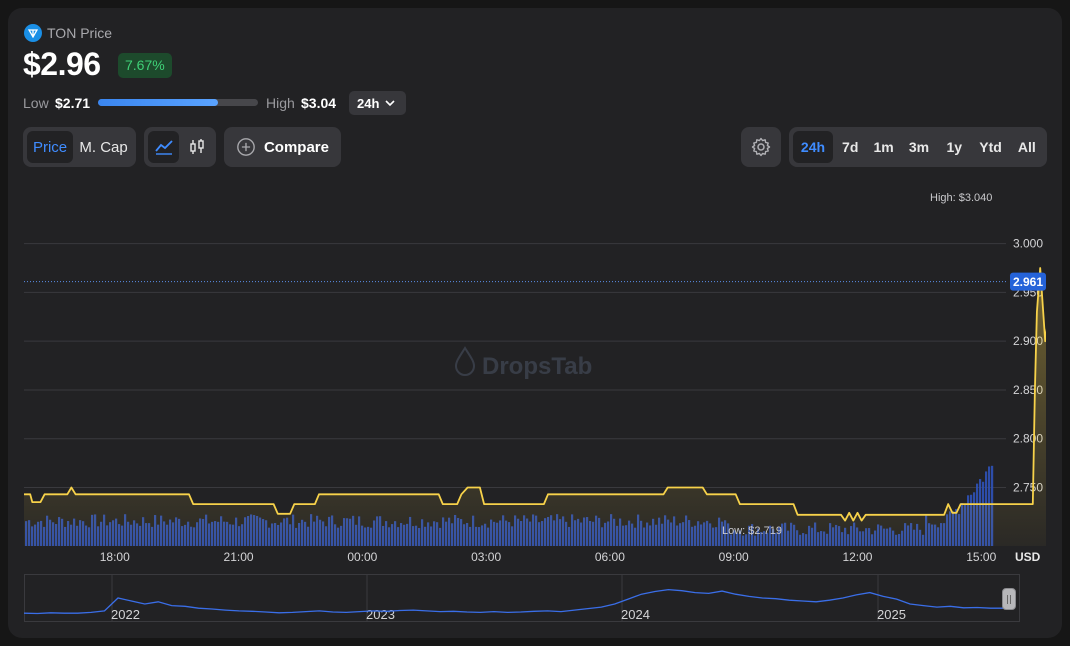 The image size is (1070, 646). I want to click on period-dropdown-label: 24h, so click(368, 103).